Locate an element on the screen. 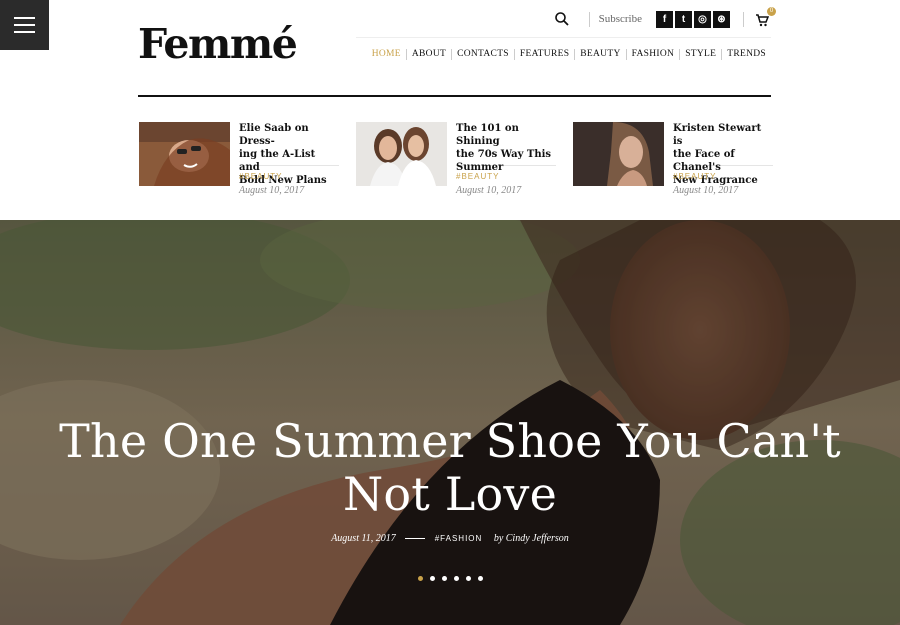  nav-item-fashion: FASHION is located at coordinates (652, 54).